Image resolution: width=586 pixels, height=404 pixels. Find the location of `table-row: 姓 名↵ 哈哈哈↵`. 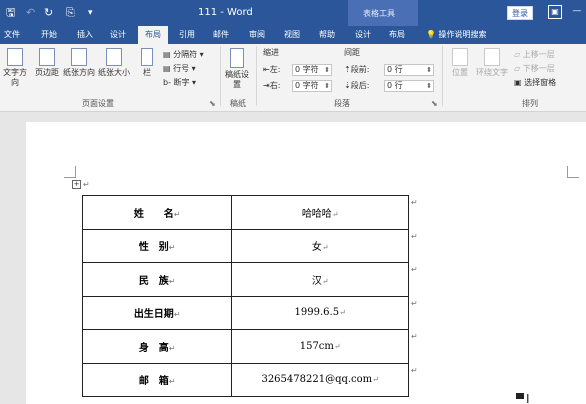

table-row: 姓 名↵ 哈哈哈↵ is located at coordinates (245, 212).